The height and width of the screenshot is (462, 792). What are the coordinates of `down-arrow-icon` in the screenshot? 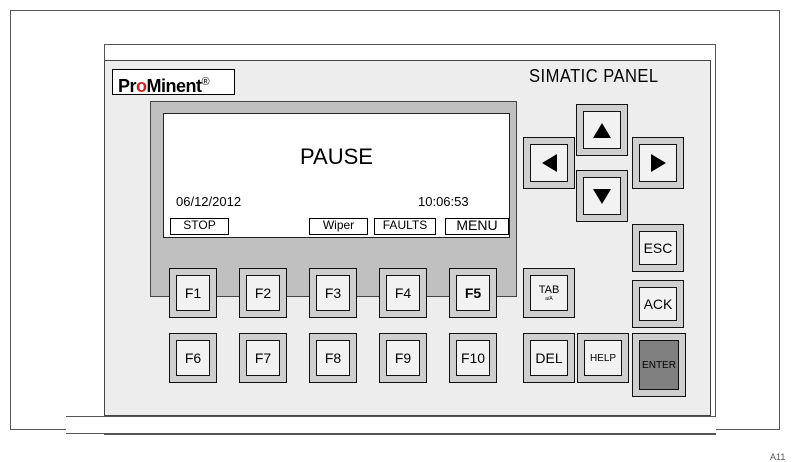 It's located at (602, 196).